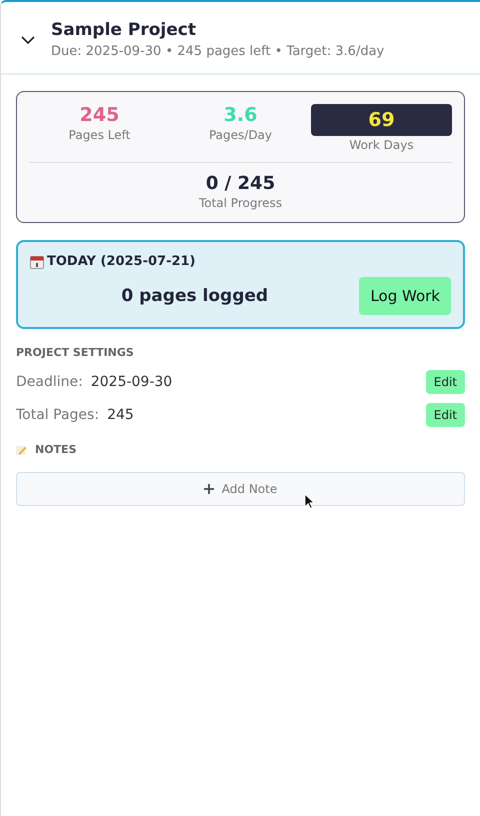 This screenshot has height=816, width=480. I want to click on cursor-icon, so click(309, 501).